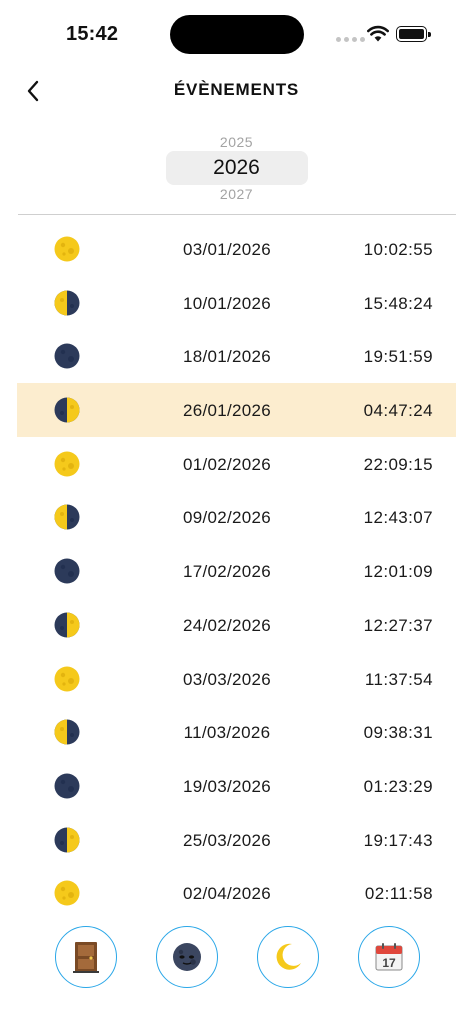 The image size is (473, 1024). I want to click on tab-calendar: 17, so click(389, 957).